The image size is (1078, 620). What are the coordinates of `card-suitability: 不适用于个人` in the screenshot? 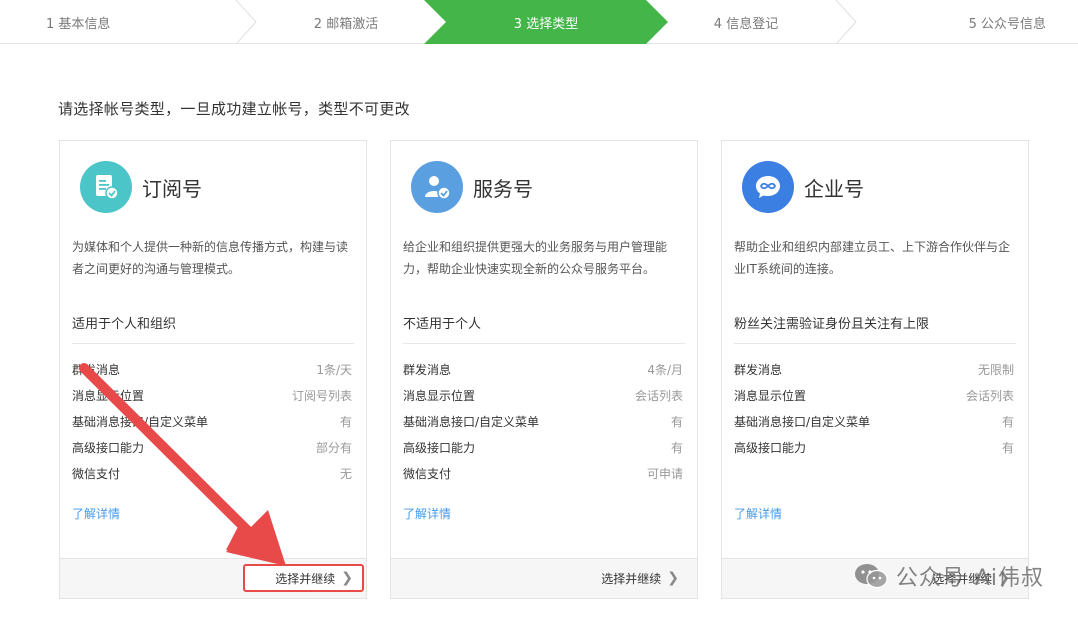 It's located at (442, 324).